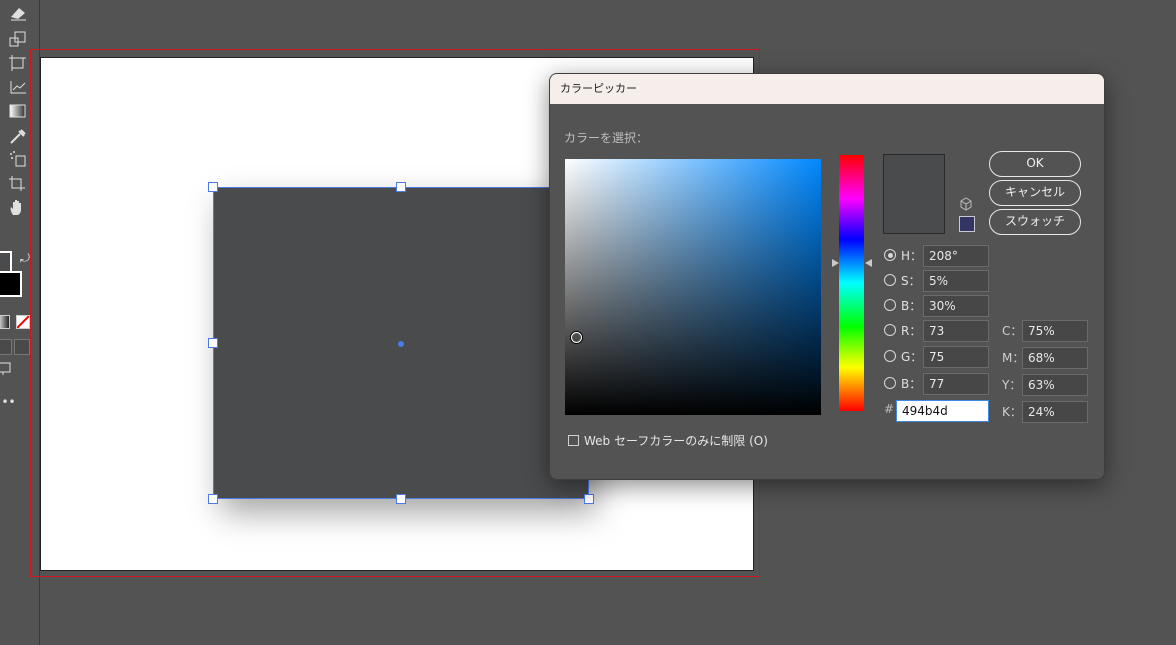  What do you see at coordinates (912, 357) in the screenshot?
I see `green-label: G：` at bounding box center [912, 357].